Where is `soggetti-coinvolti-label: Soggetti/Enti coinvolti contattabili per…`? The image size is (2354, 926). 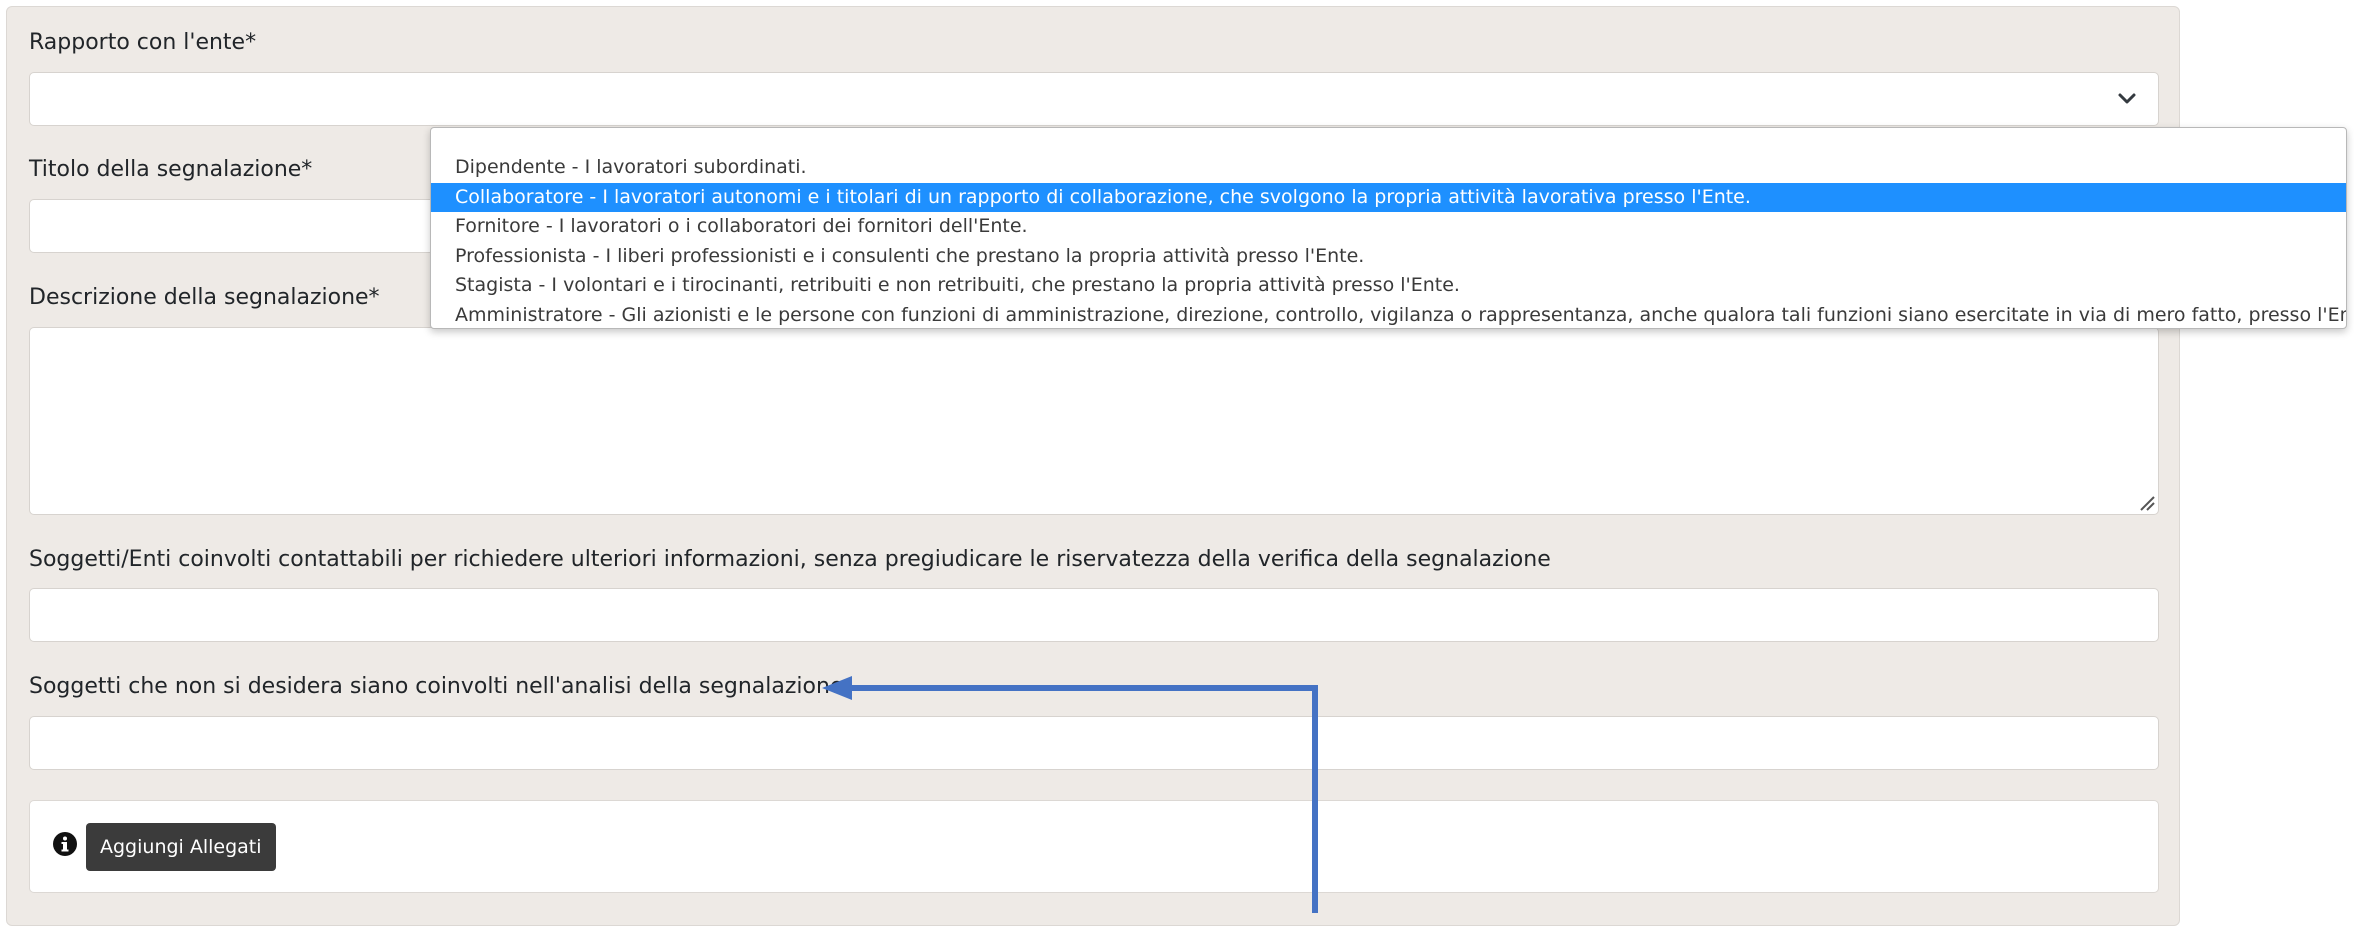
soggetti-coinvolti-label: Soggetti/Enti coinvolti contattabili per… is located at coordinates (790, 559).